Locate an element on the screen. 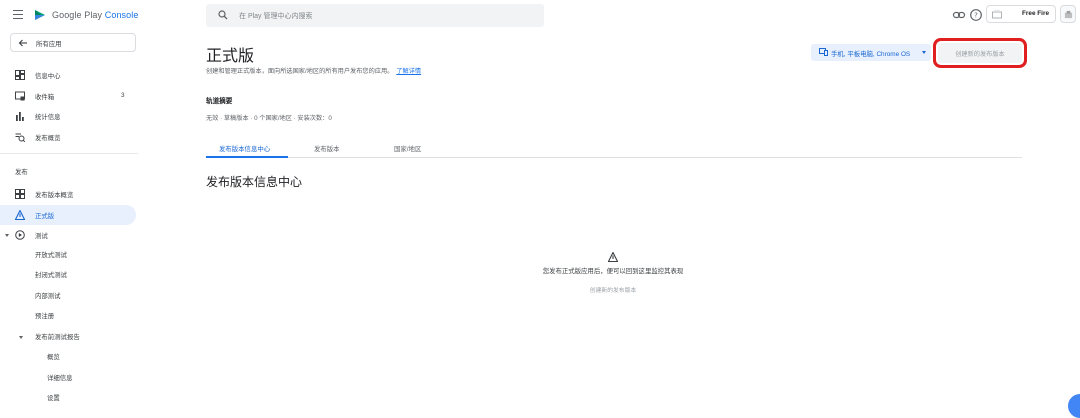 The image size is (1080, 418). sidebar-item-prelaunch-details: 详细信息 is located at coordinates (60, 382).